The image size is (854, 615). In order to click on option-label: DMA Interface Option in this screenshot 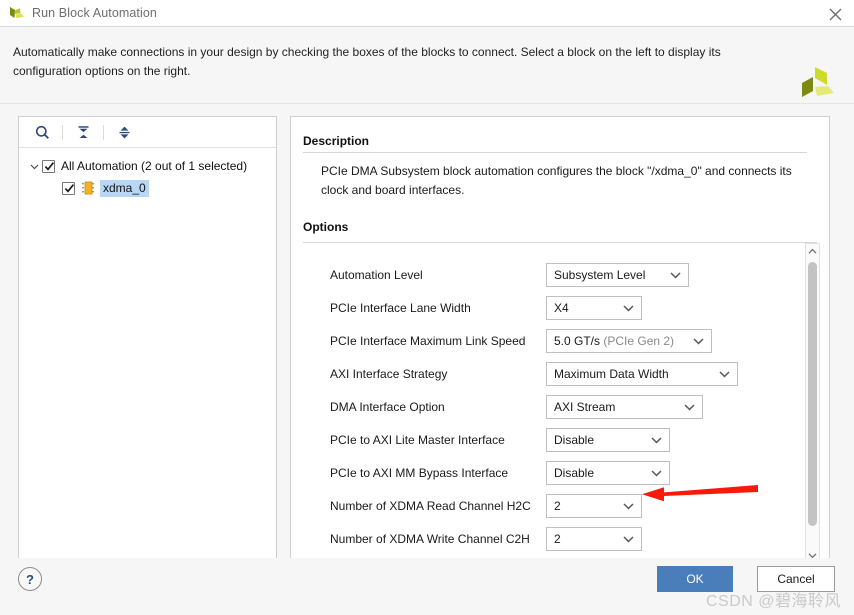, I will do `click(387, 406)`.